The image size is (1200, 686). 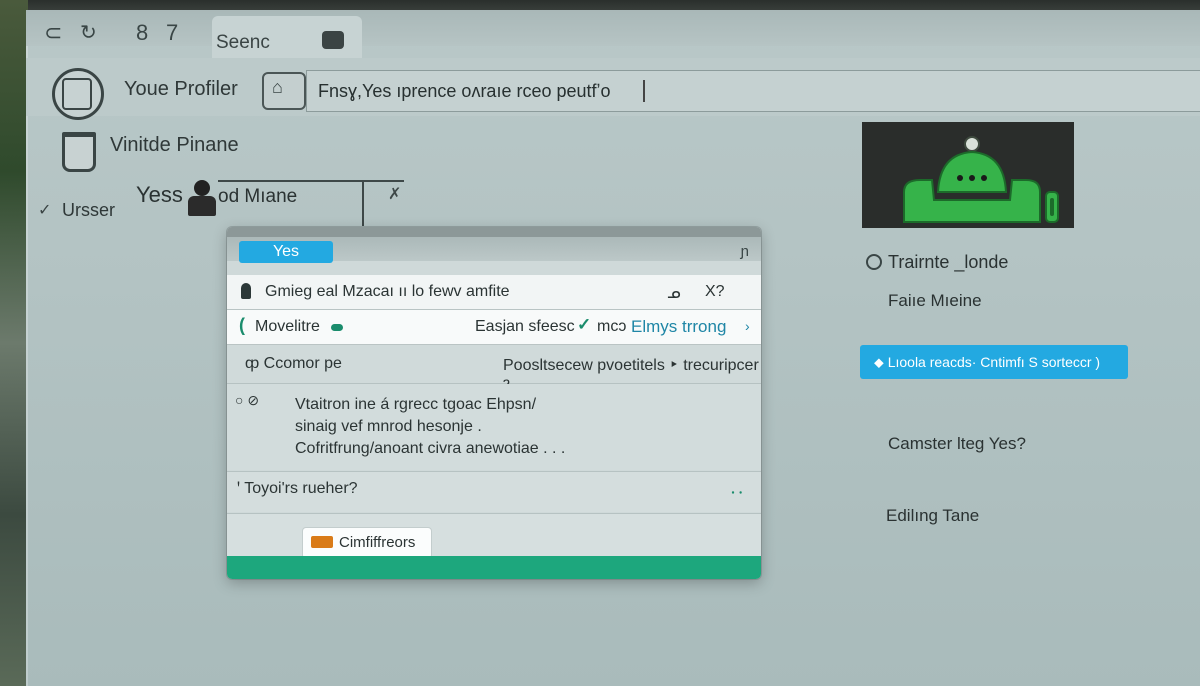 I want to click on confirm-label: Cimfiffreors, so click(x=377, y=542).